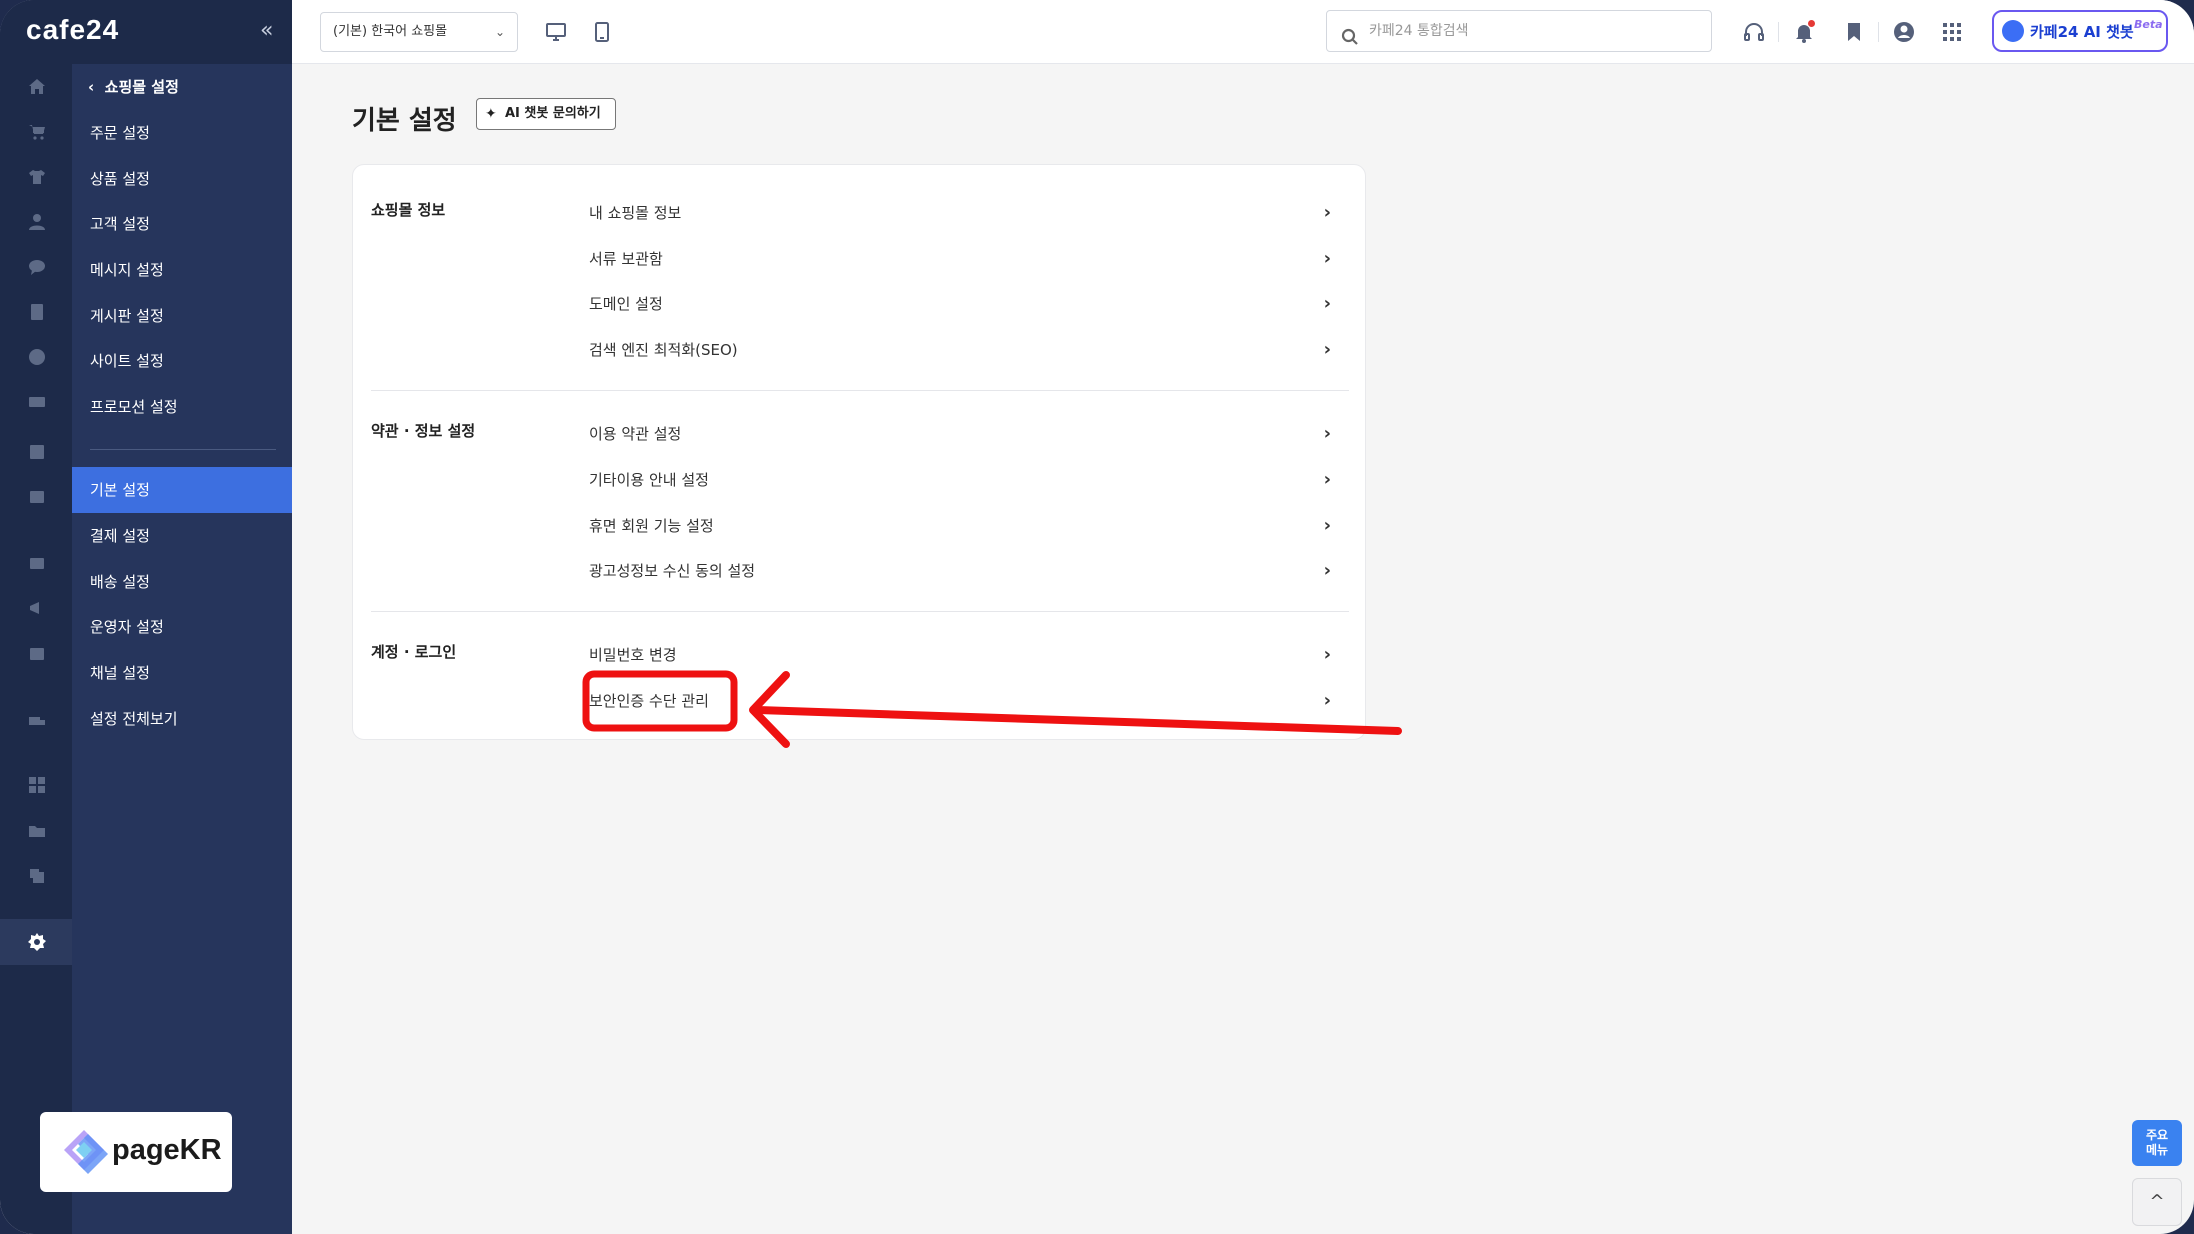 The height and width of the screenshot is (1234, 2194). What do you see at coordinates (37, 452) in the screenshot?
I see `chart-icon` at bounding box center [37, 452].